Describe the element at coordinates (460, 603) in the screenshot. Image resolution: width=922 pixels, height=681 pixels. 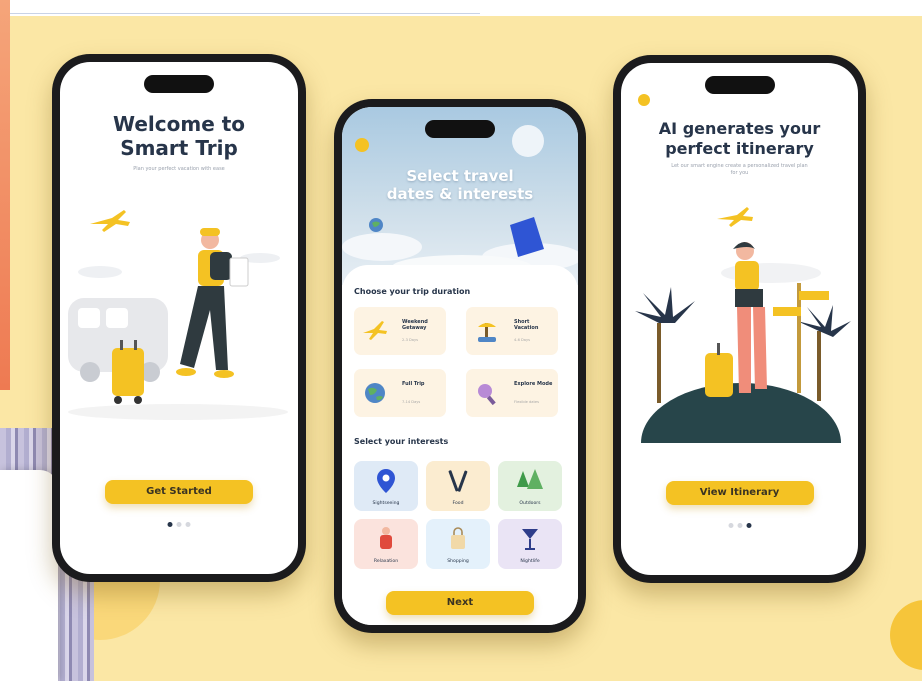
I see `next-button: Next` at that location.